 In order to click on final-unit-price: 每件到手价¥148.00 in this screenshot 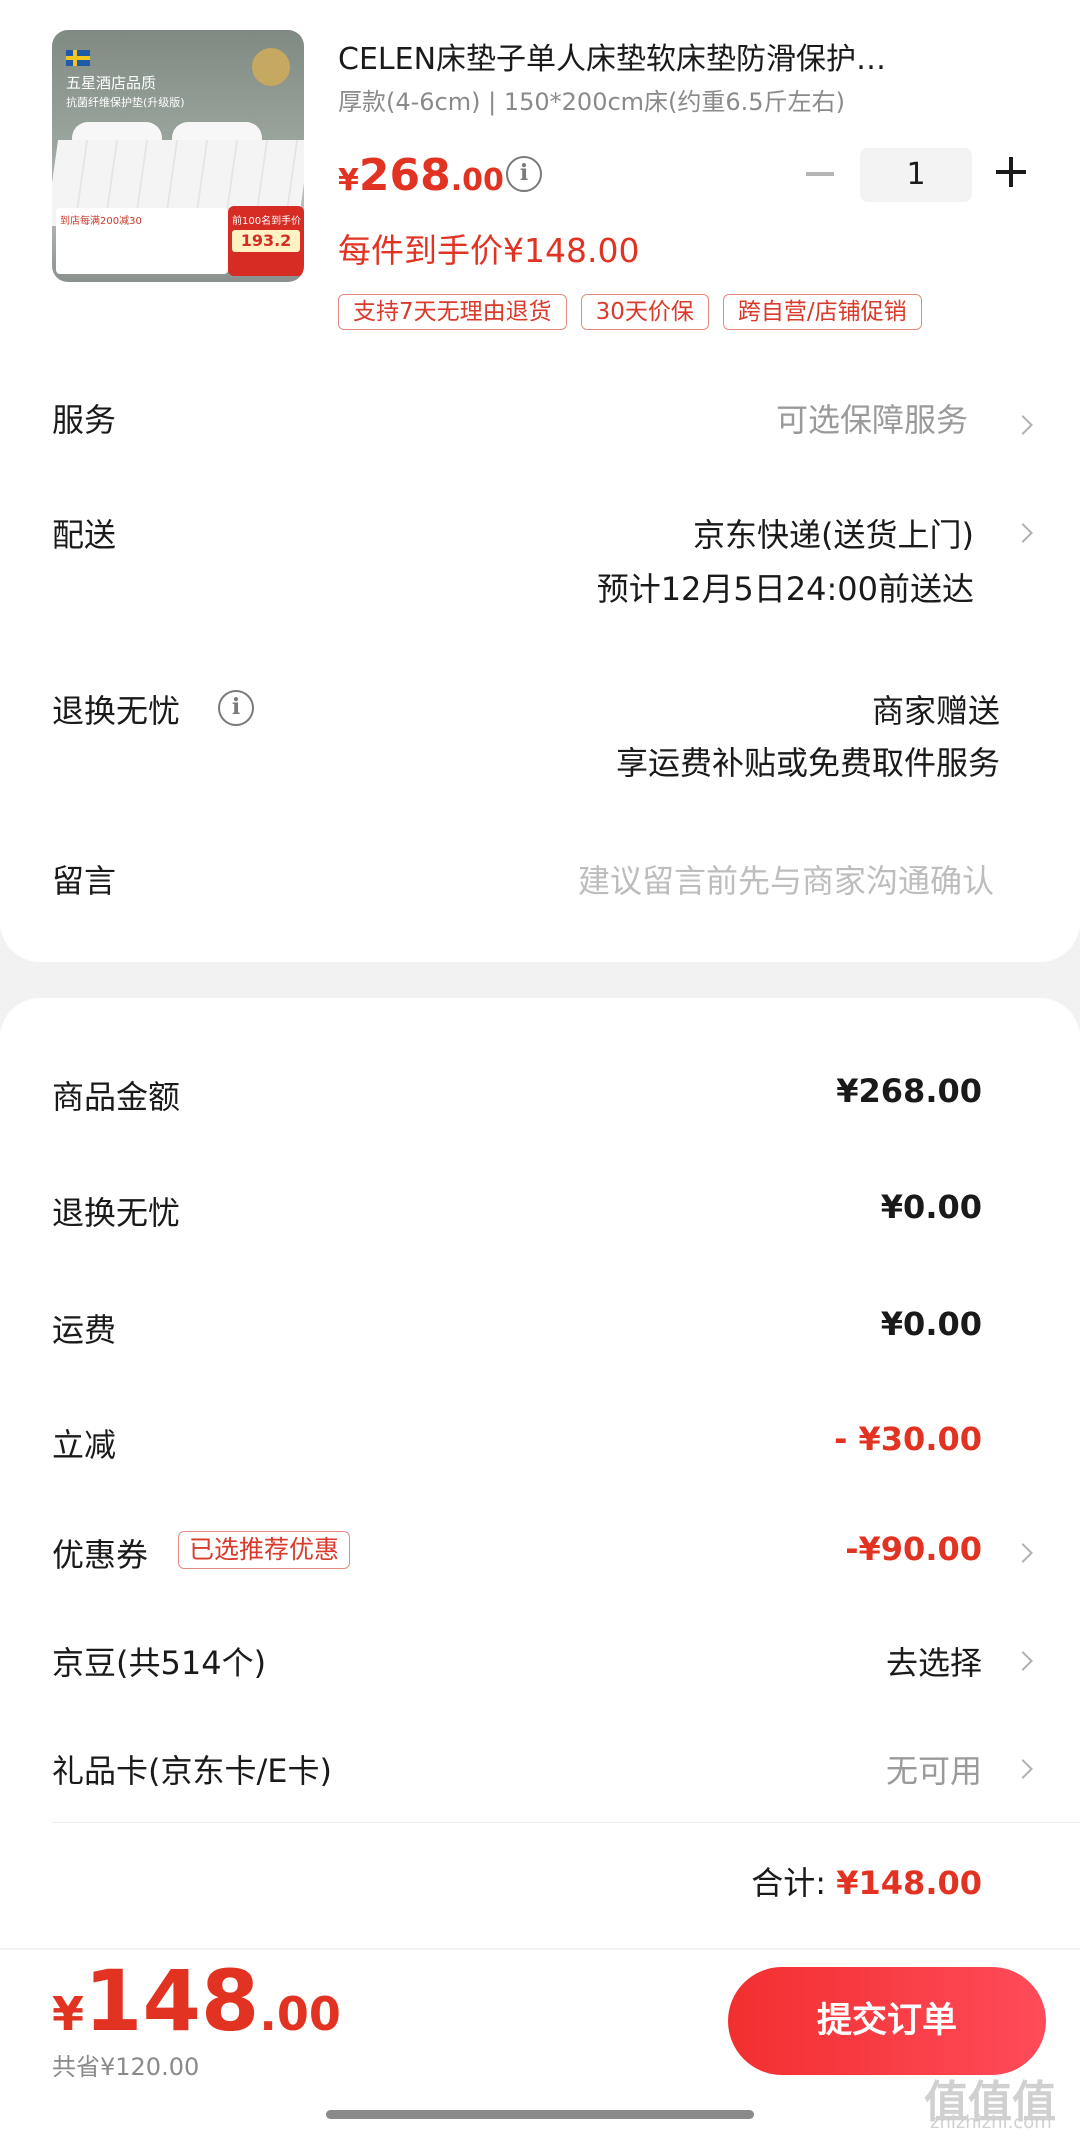, I will do `click(489, 250)`.